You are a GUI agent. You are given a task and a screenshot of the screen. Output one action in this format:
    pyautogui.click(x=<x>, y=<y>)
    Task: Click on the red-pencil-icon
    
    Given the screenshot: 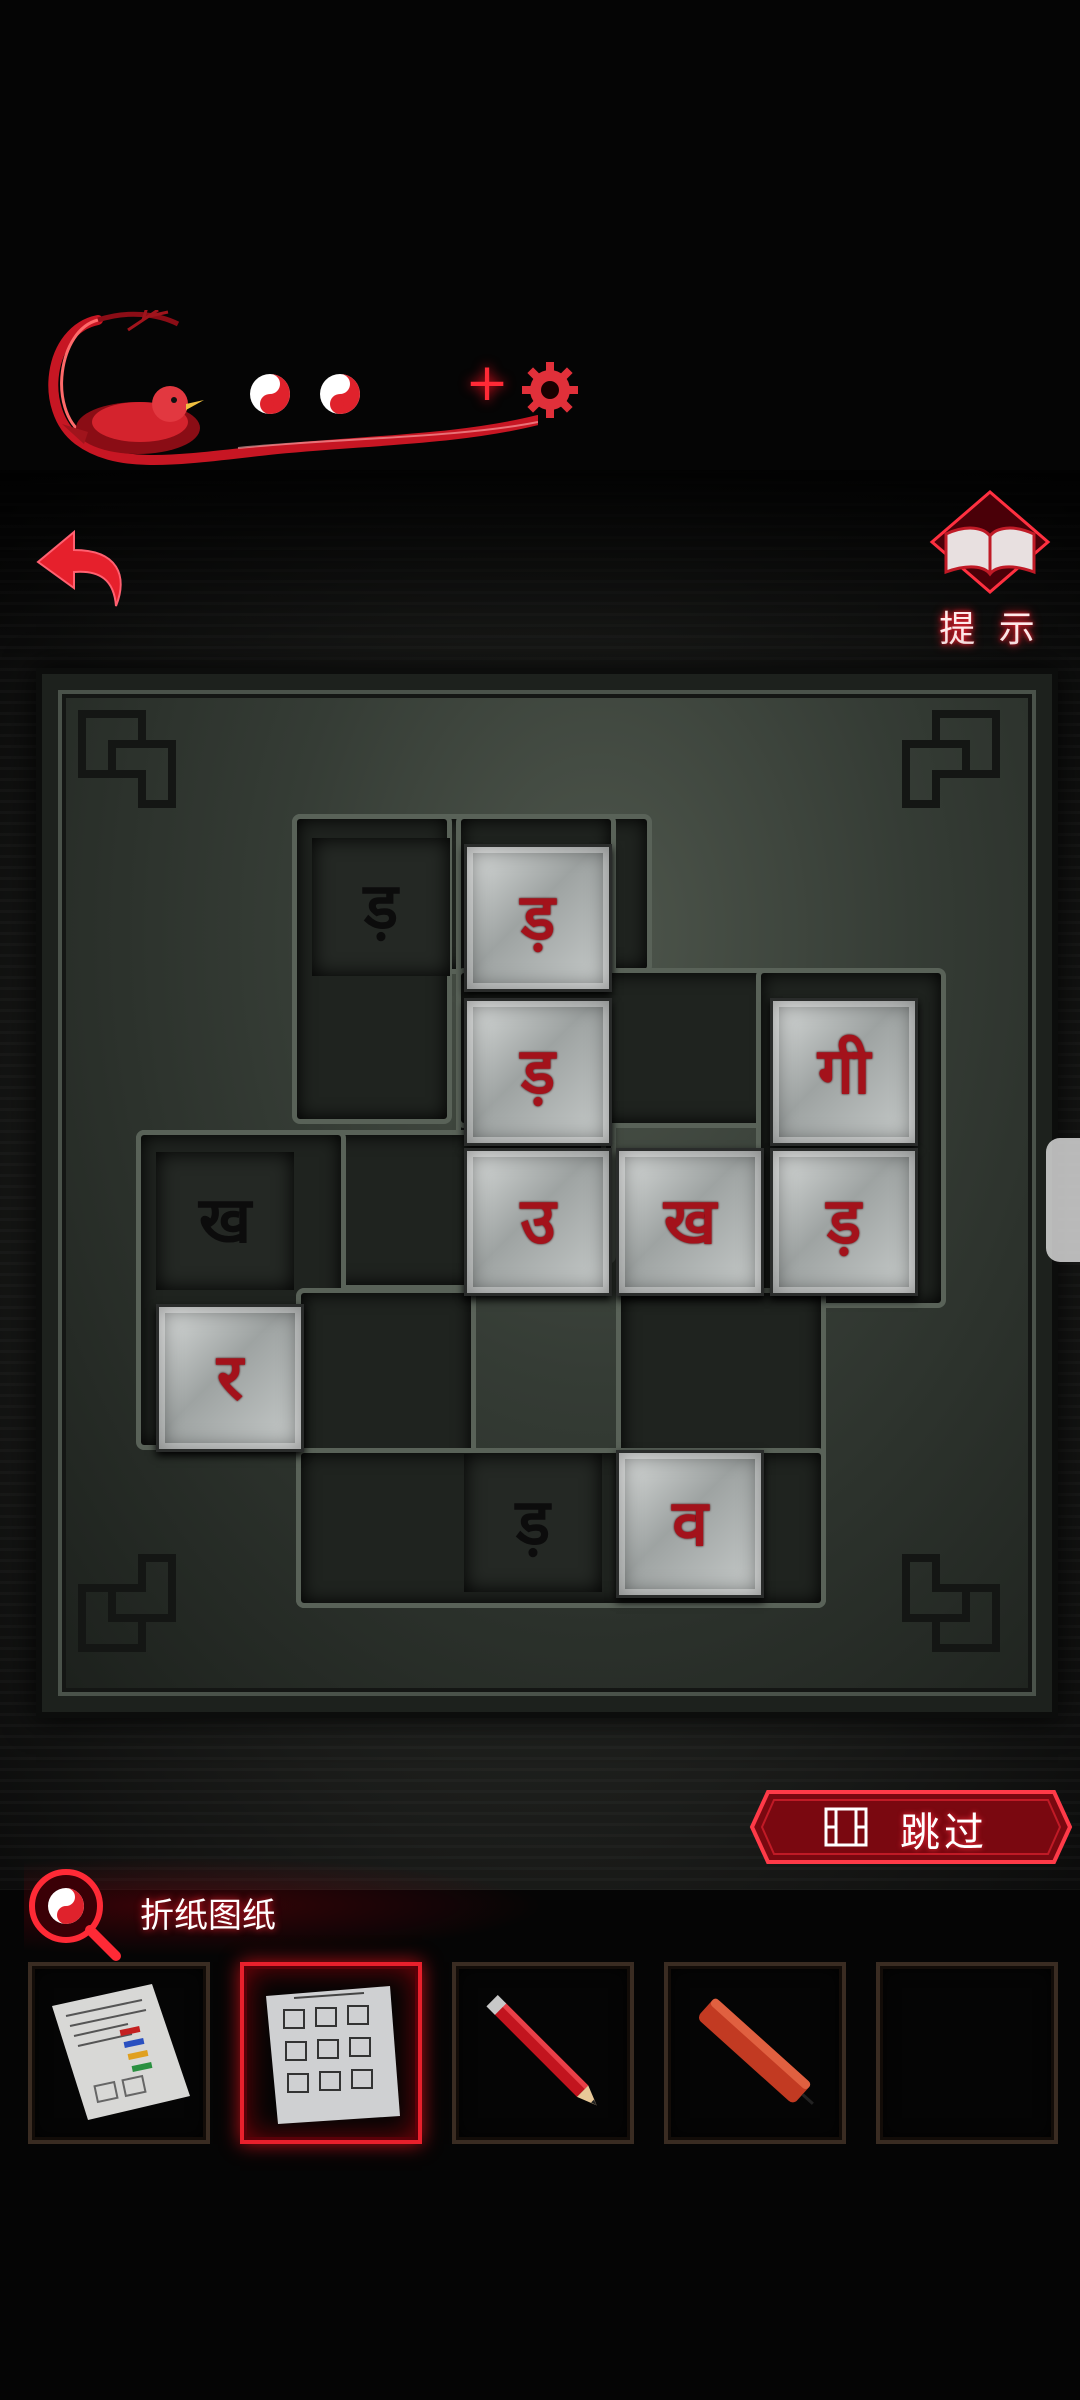 What is the action you would take?
    pyautogui.click(x=541, y=2050)
    